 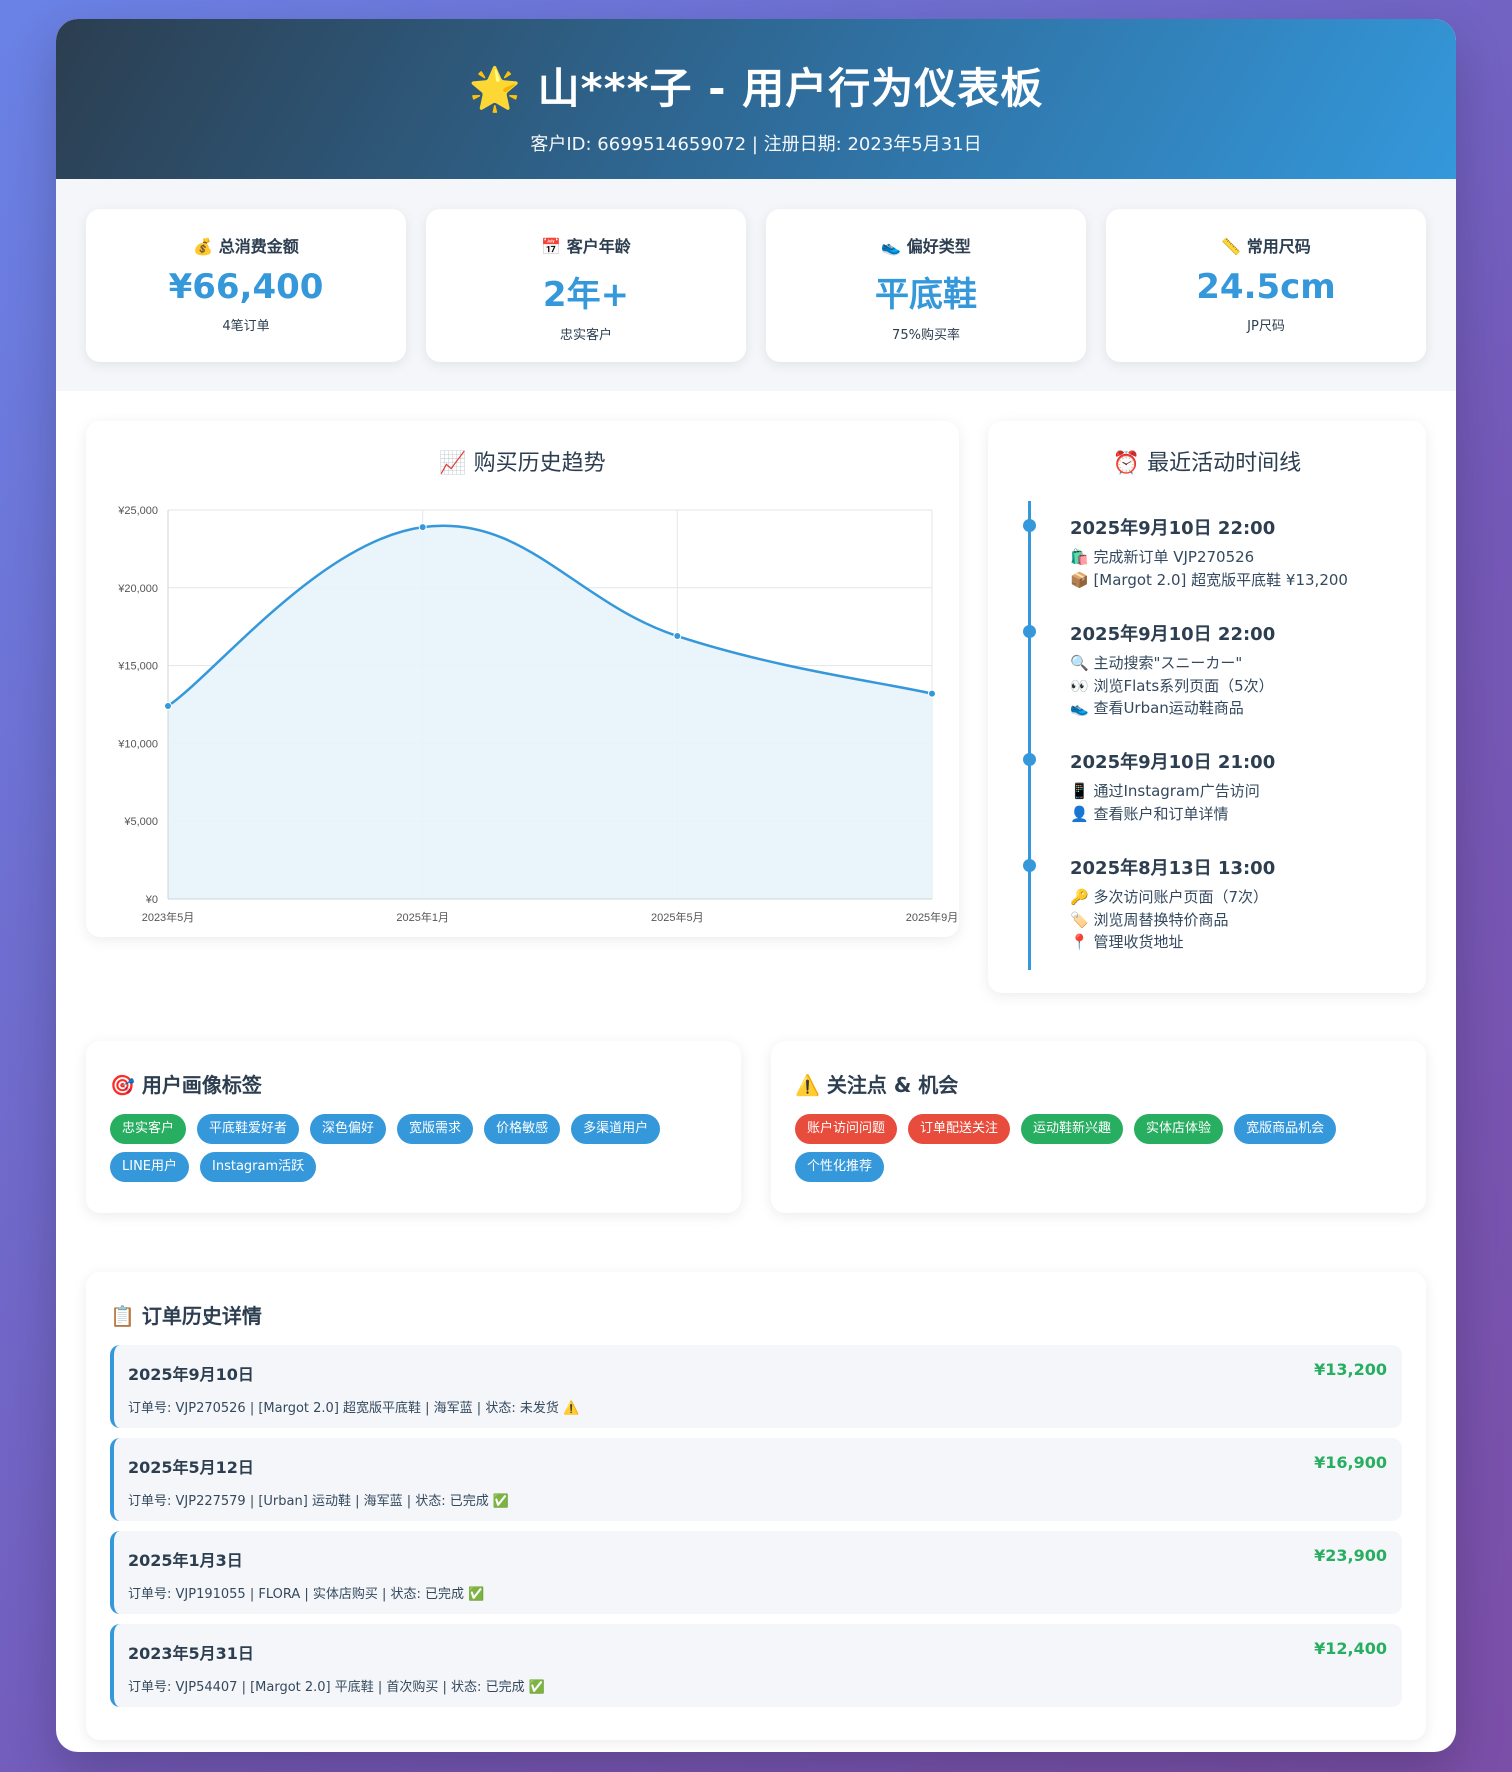 What do you see at coordinates (756, 144) in the screenshot?
I see `customer-meta: 客户ID: 6699514659072 | 注册日期: 2023年5月31日` at bounding box center [756, 144].